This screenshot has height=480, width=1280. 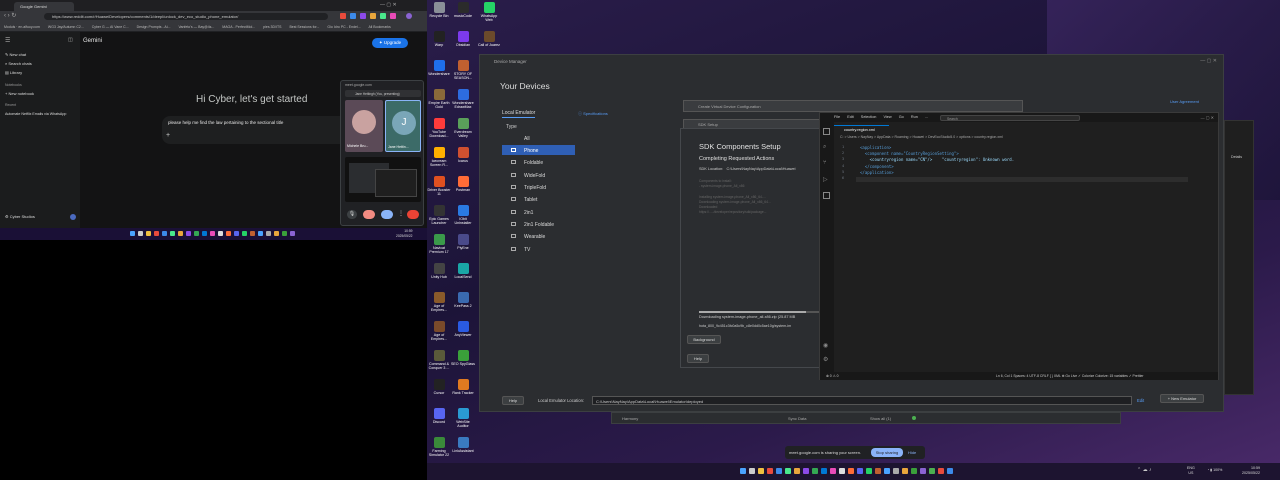 I want to click on desktop-icon: IObit Uninstaller, so click(x=463, y=215).